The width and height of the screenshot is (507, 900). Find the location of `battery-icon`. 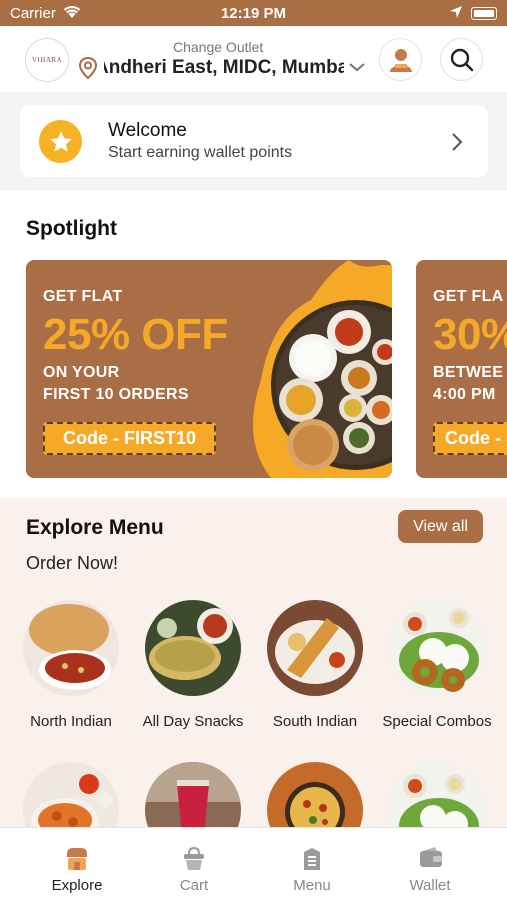

battery-icon is located at coordinates (484, 13).